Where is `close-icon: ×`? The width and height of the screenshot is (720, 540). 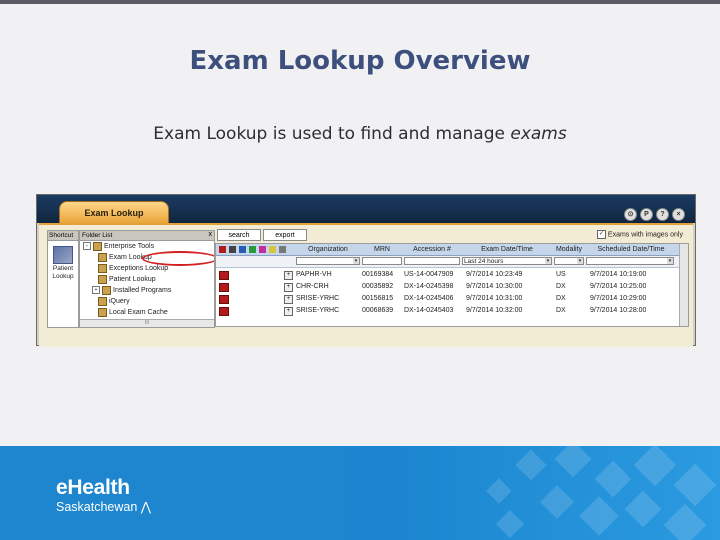 close-icon: × is located at coordinates (678, 214).